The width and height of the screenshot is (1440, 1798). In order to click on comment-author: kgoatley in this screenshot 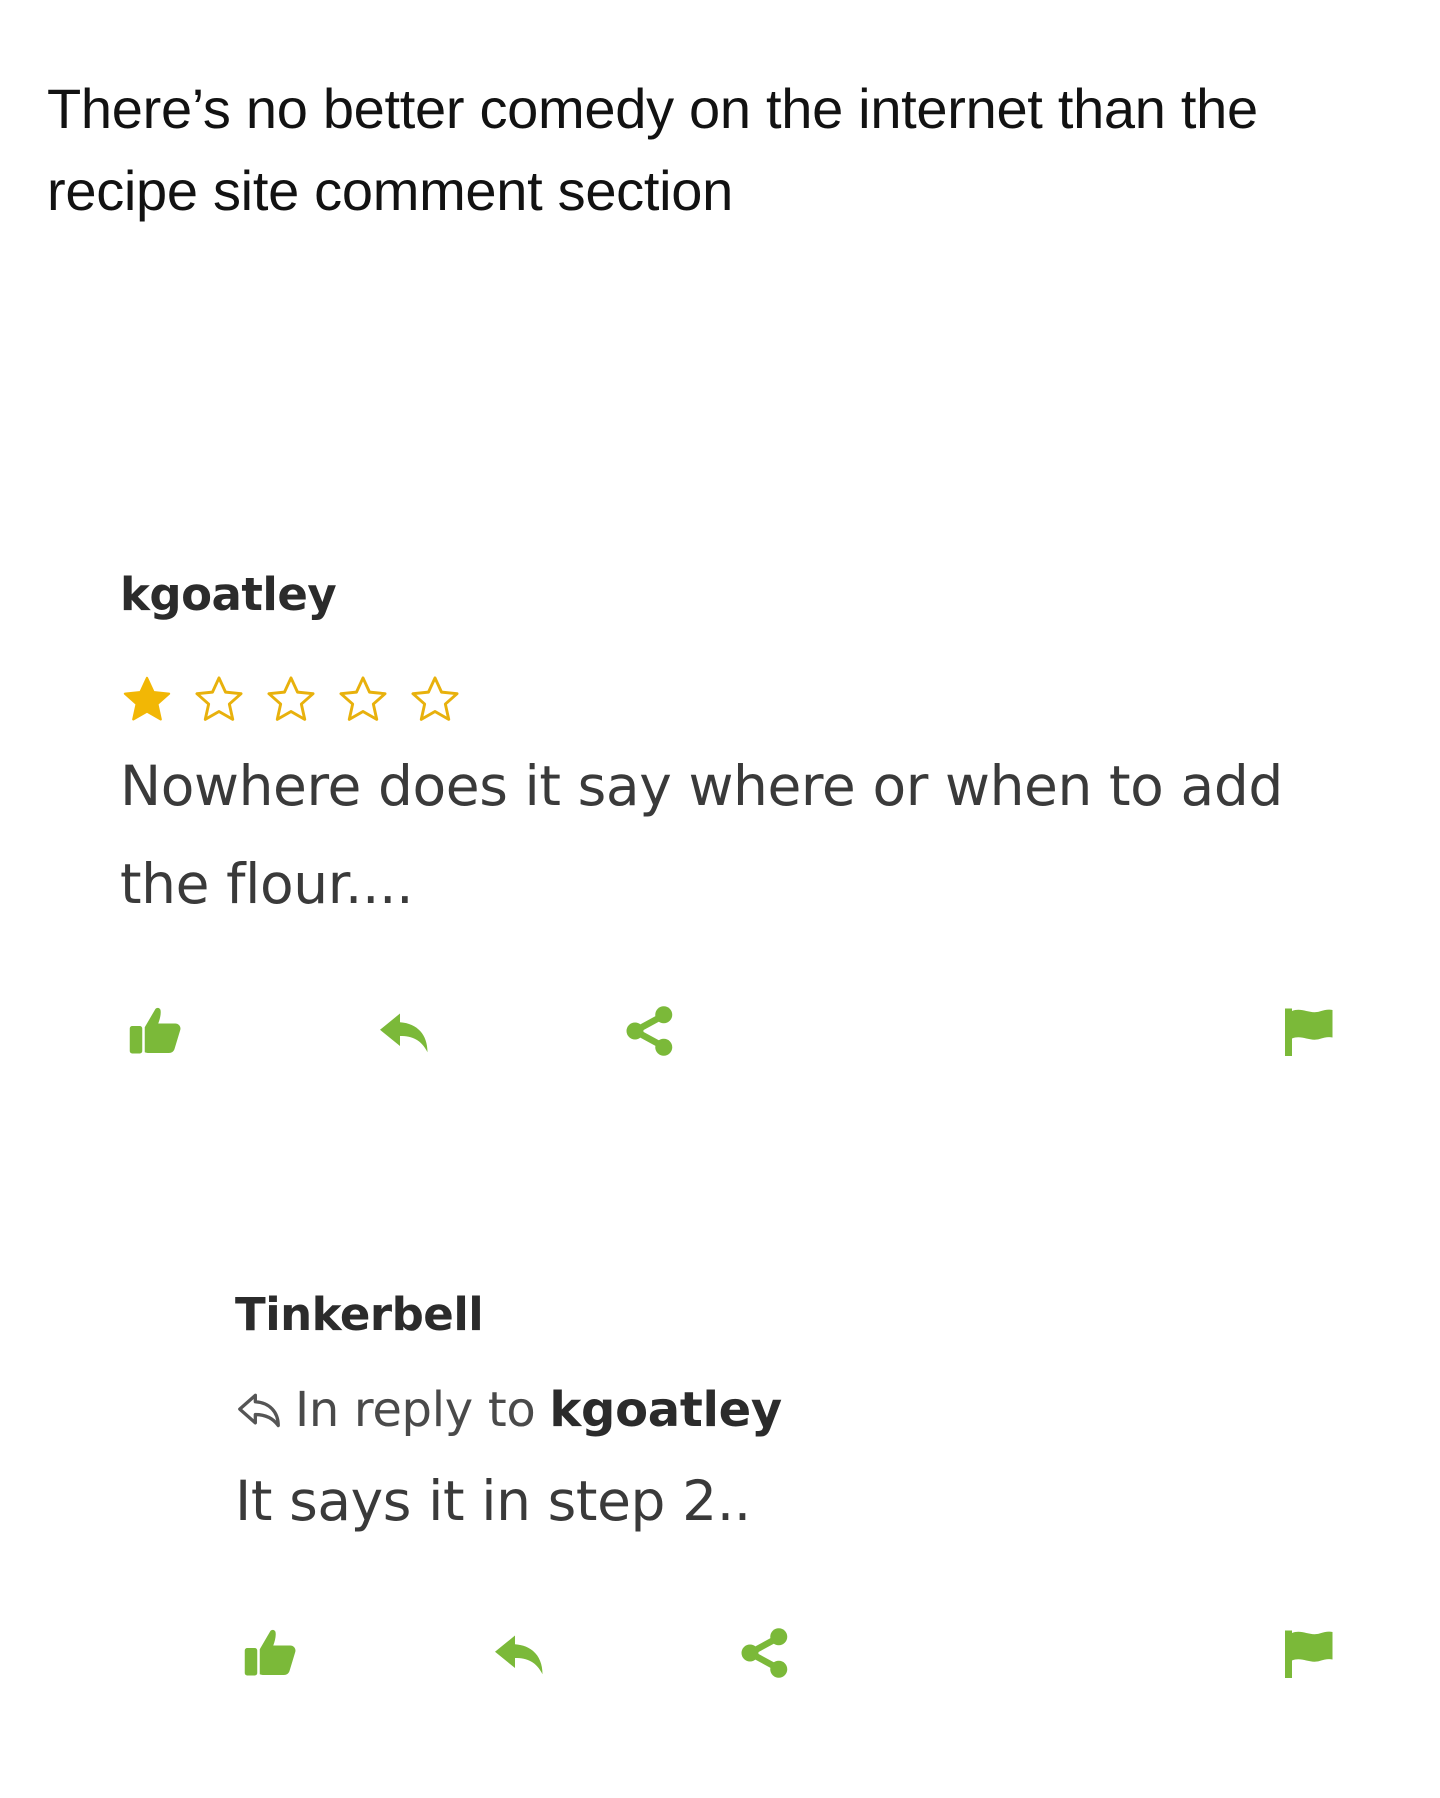, I will do `click(730, 595)`.